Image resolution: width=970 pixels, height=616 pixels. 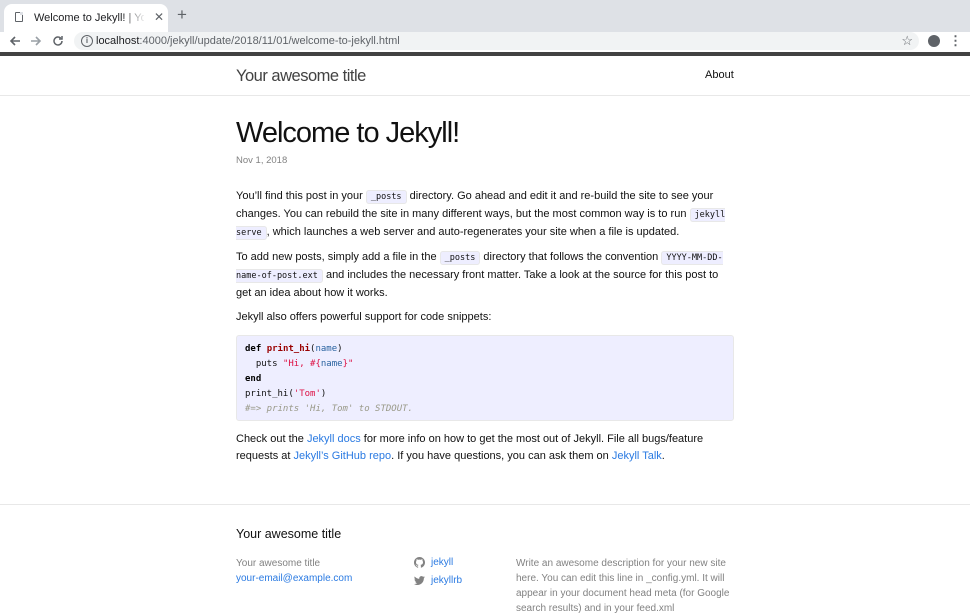 I want to click on github-icon, so click(x=419, y=562).